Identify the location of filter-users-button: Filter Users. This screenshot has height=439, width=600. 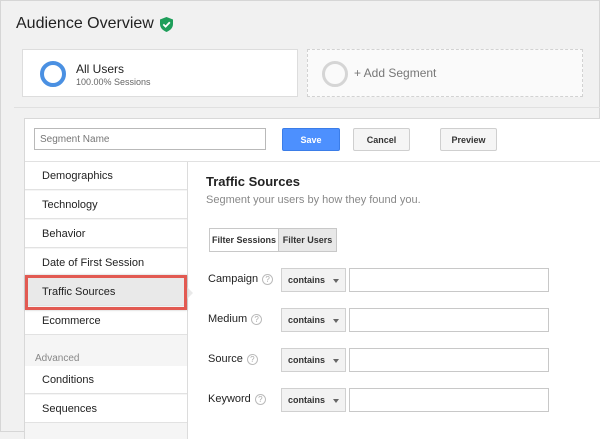
(308, 240).